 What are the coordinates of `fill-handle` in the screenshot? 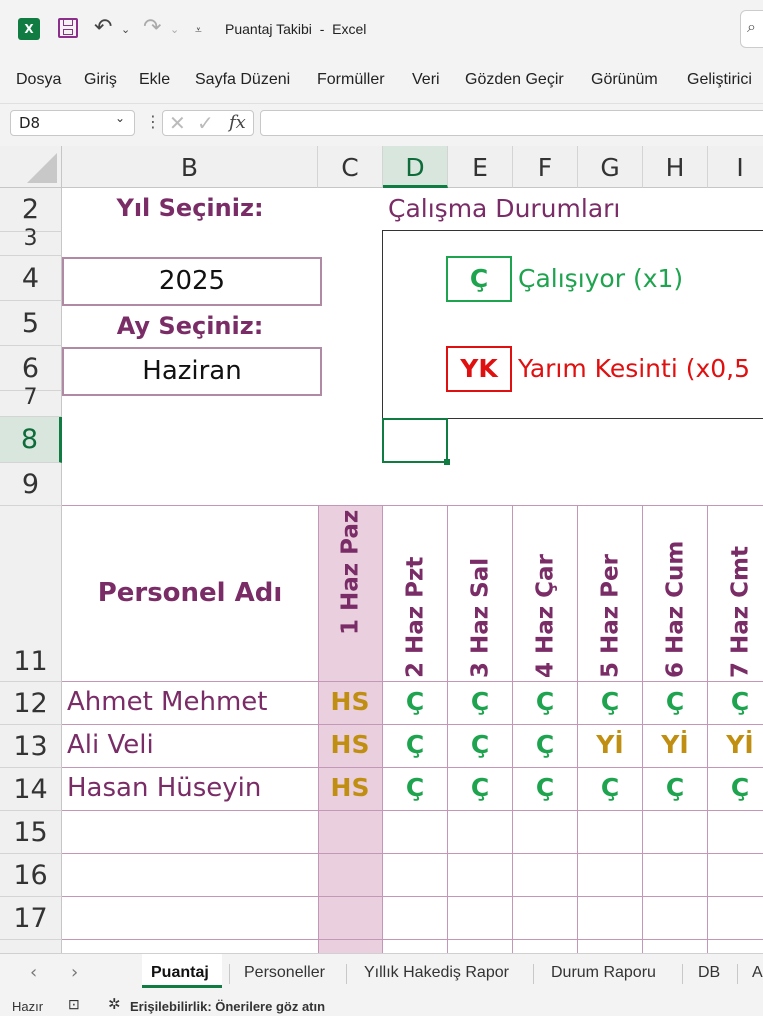 It's located at (447, 462).